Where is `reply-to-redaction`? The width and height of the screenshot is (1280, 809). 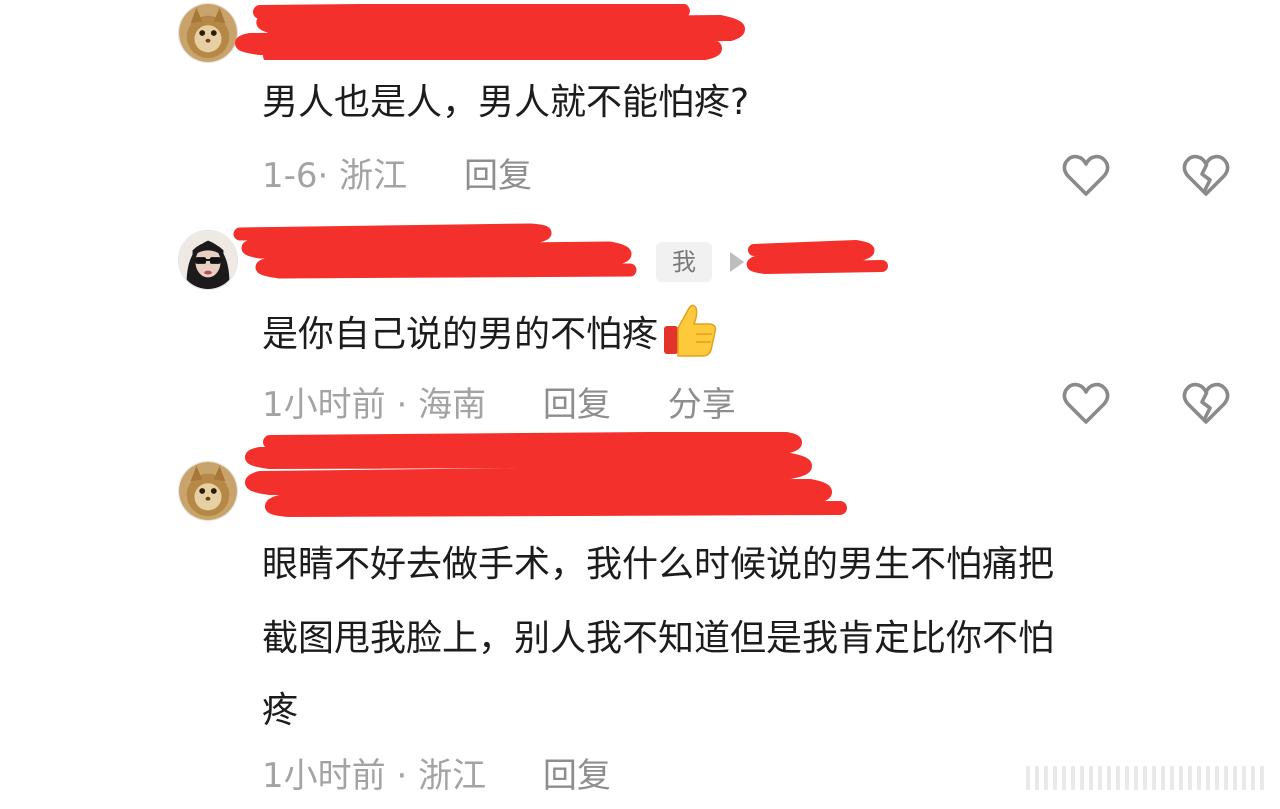 reply-to-redaction is located at coordinates (817, 257).